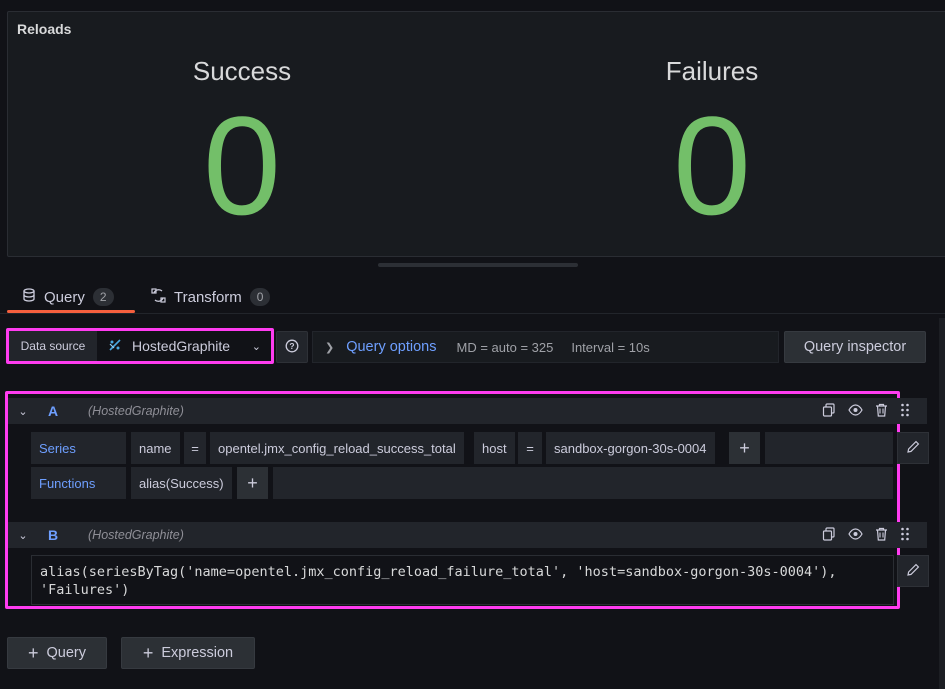 This screenshot has height=689, width=945. I want to click on tag-value-name: opentel.jmx_config_reload_success_total, so click(337, 448).